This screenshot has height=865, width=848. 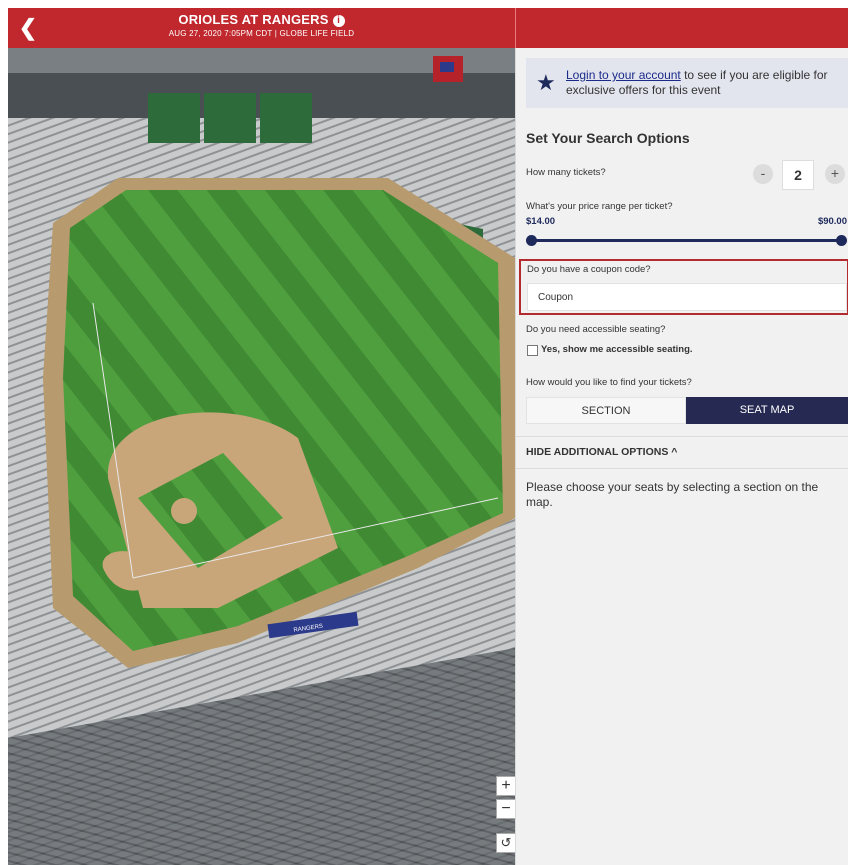 What do you see at coordinates (589, 269) in the screenshot?
I see `coupon-question: Do you have a coupon code?` at bounding box center [589, 269].